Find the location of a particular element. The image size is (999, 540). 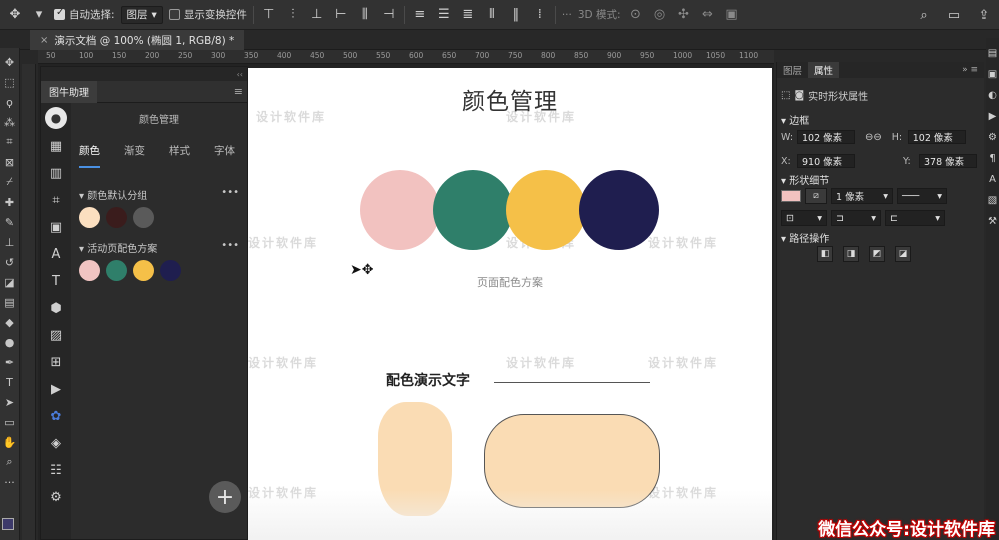

exclude-shape-icon: ◪ is located at coordinates (903, 254).